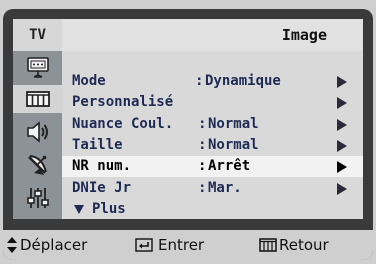 The height and width of the screenshot is (264, 376). Describe the element at coordinates (229, 166) in the screenshot. I see `menu-item-value: Arrêt` at that location.